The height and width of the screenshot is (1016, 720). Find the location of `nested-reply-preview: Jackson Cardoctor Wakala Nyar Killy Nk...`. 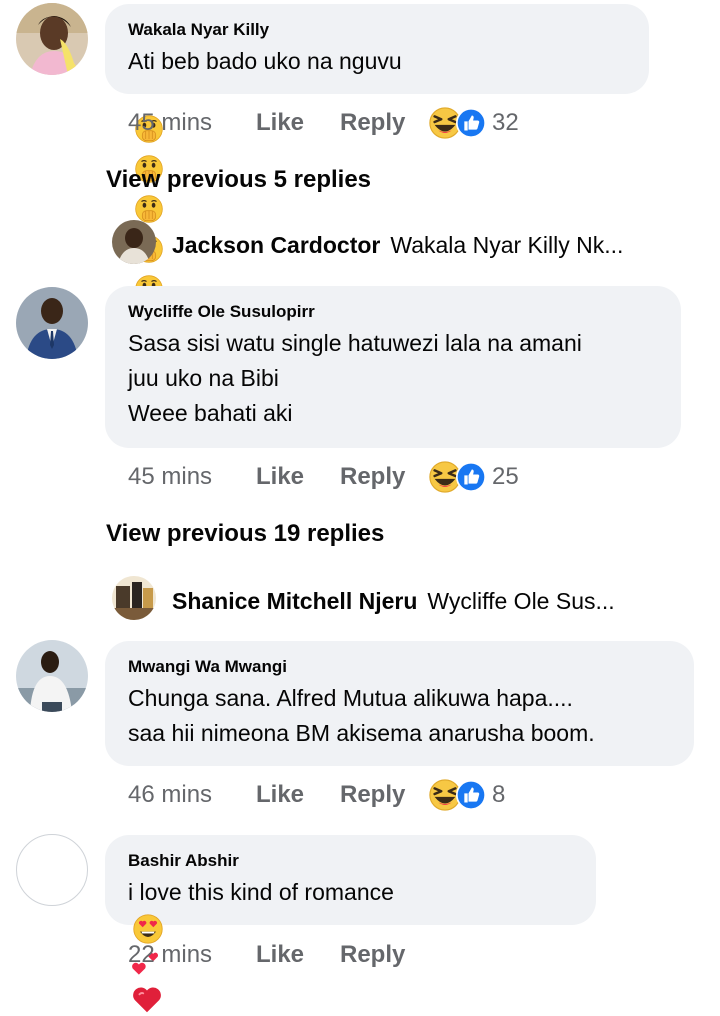

nested-reply-preview: Jackson Cardoctor Wakala Nyar Killy Nk... is located at coordinates (397, 245).